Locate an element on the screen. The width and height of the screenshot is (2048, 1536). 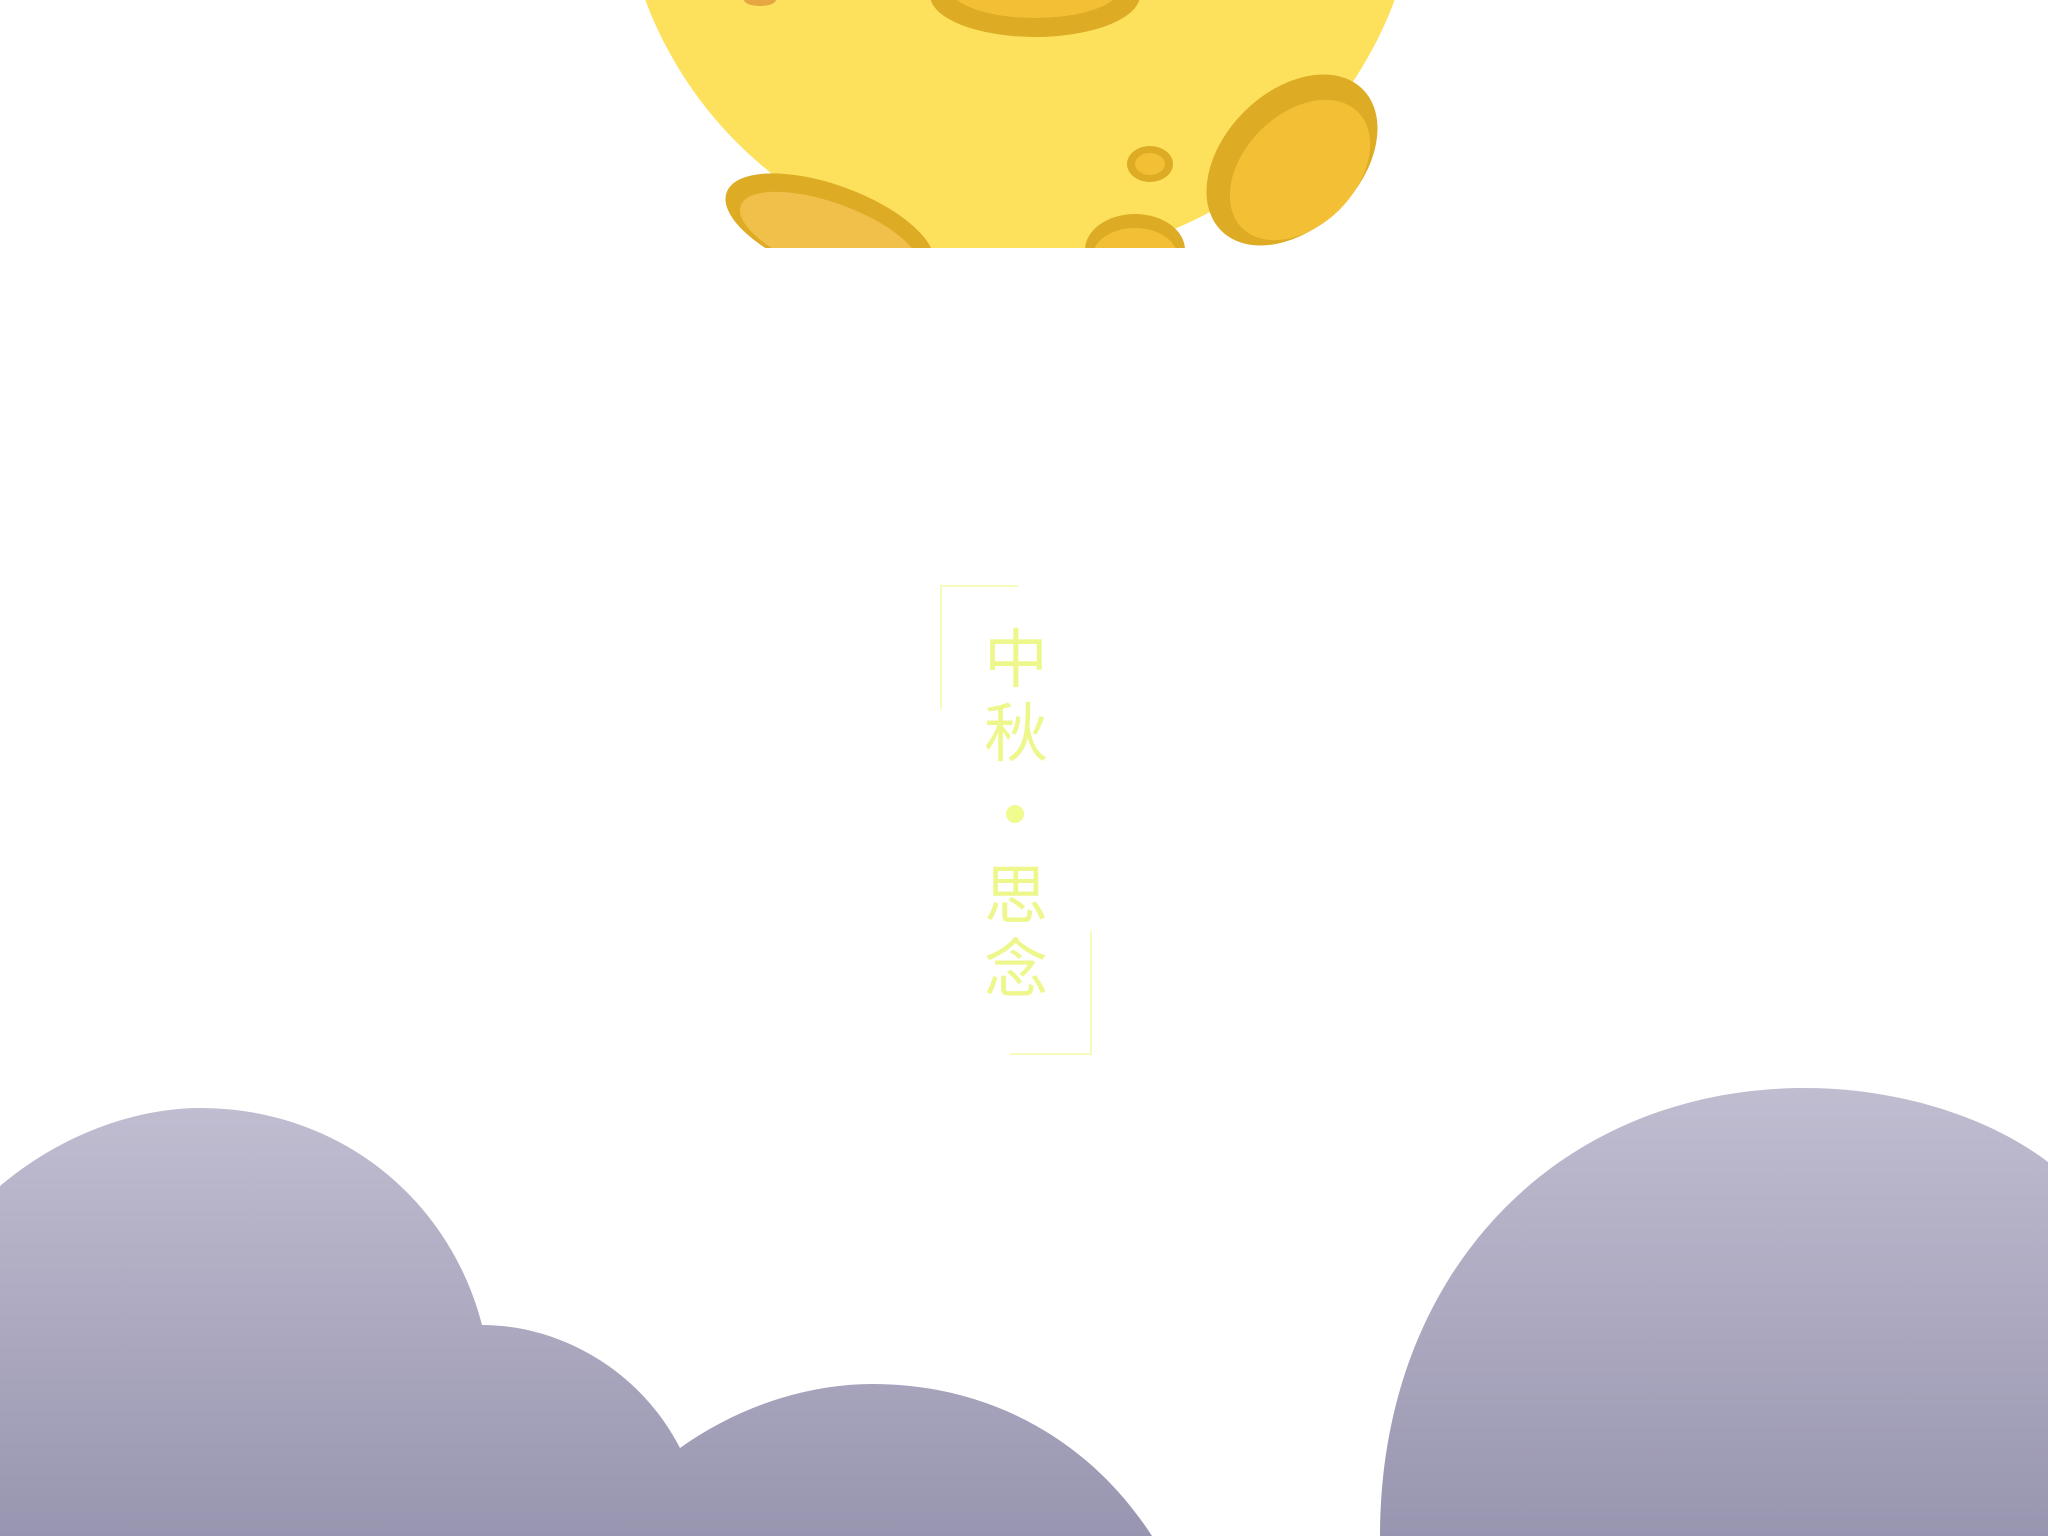
vertical-title: 中 秋 思 念 is located at coordinates (1016, 817).